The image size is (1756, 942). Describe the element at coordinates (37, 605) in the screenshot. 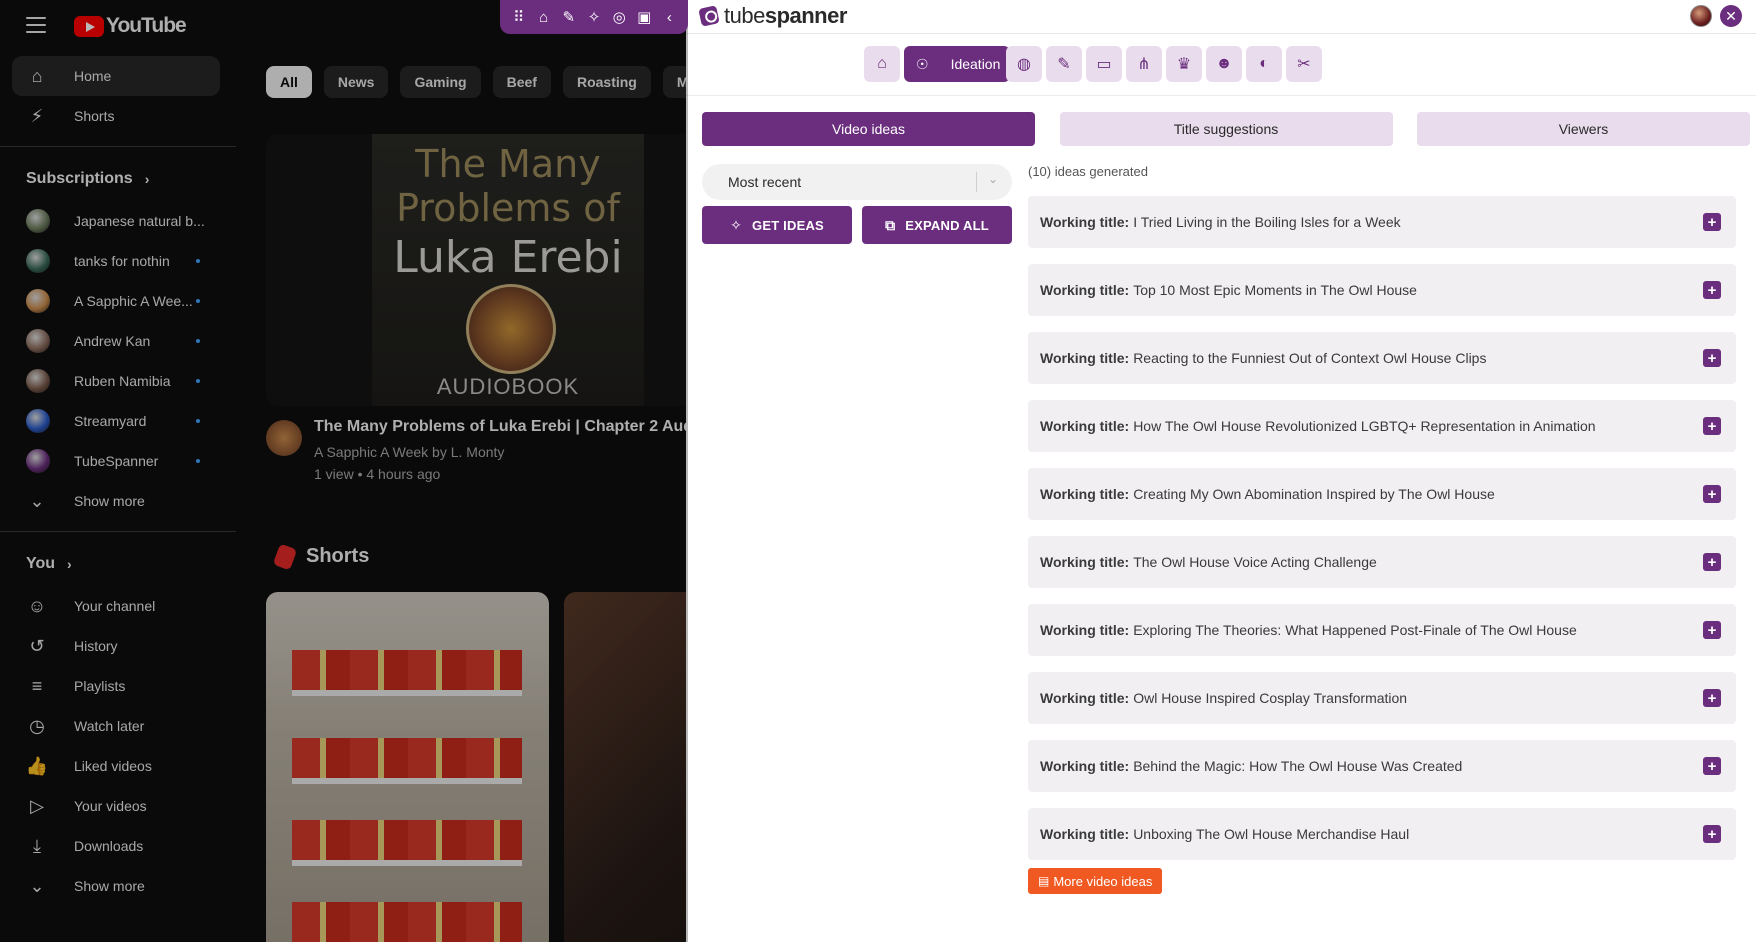

I see `your-channel-icon: ☺` at that location.